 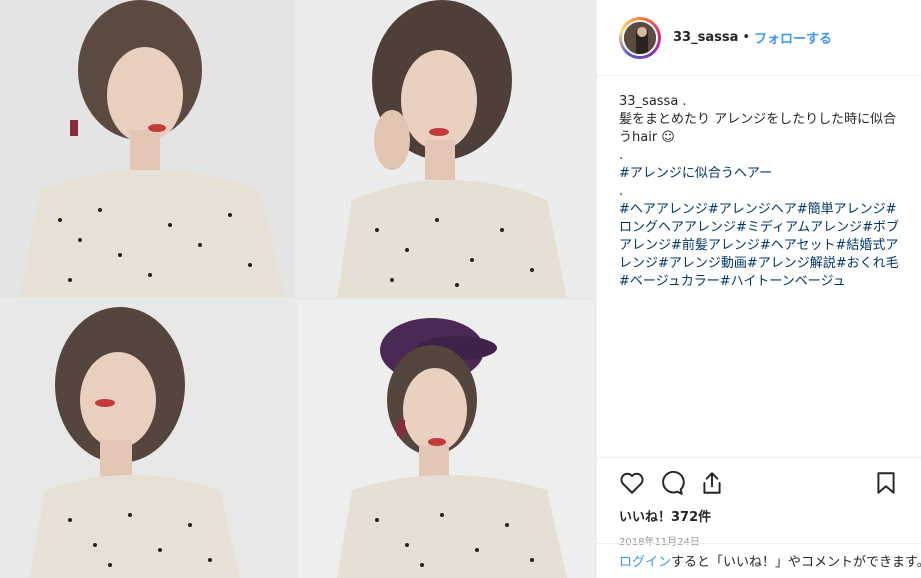 What do you see at coordinates (672, 483) in the screenshot?
I see `comment-icon` at bounding box center [672, 483].